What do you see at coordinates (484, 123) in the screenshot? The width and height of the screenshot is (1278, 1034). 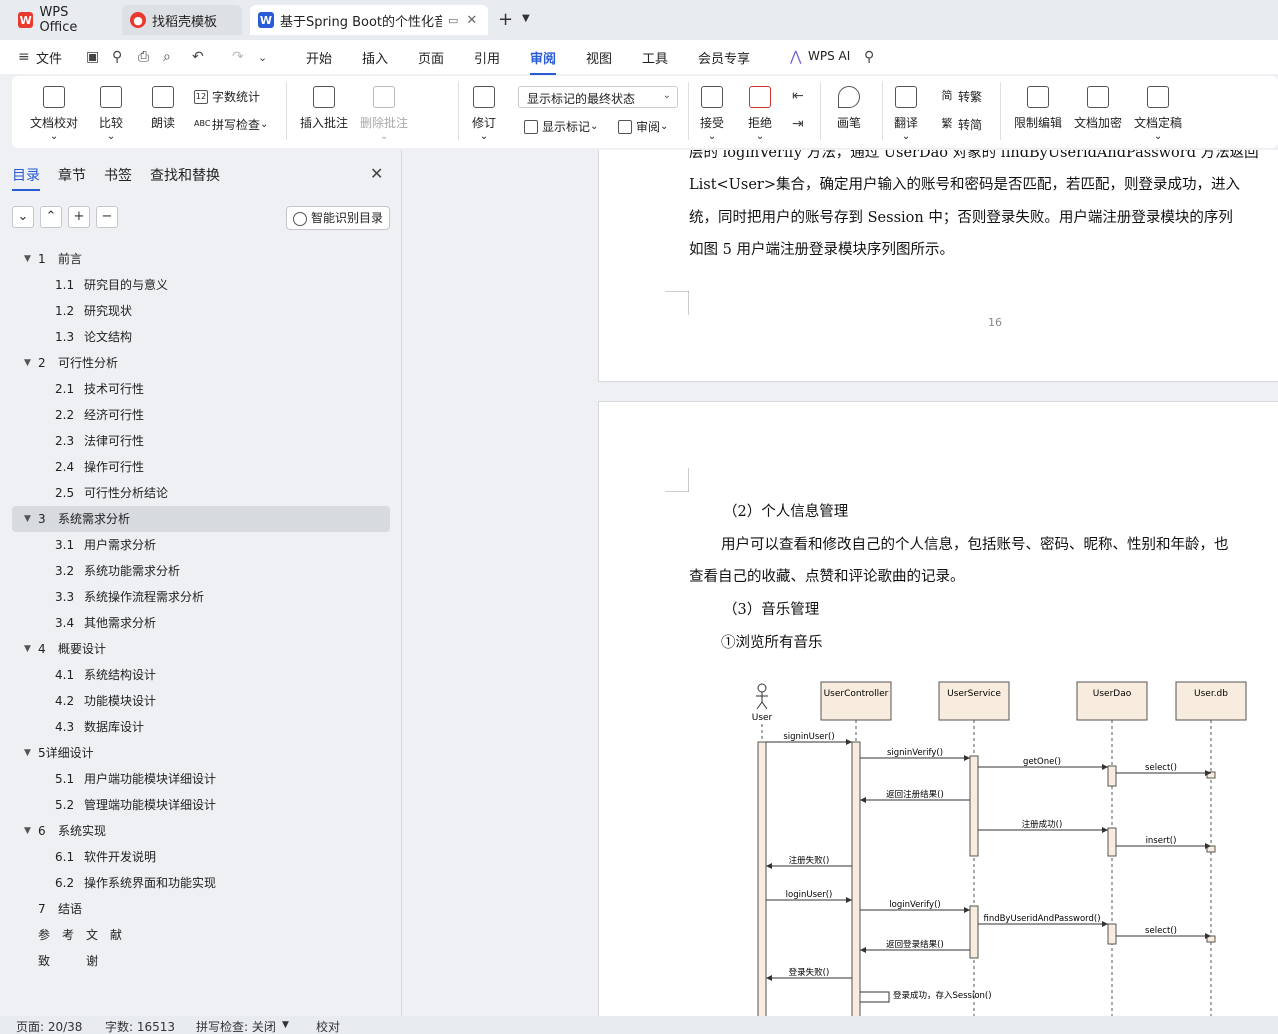 I see `revise-label: 修订` at bounding box center [484, 123].